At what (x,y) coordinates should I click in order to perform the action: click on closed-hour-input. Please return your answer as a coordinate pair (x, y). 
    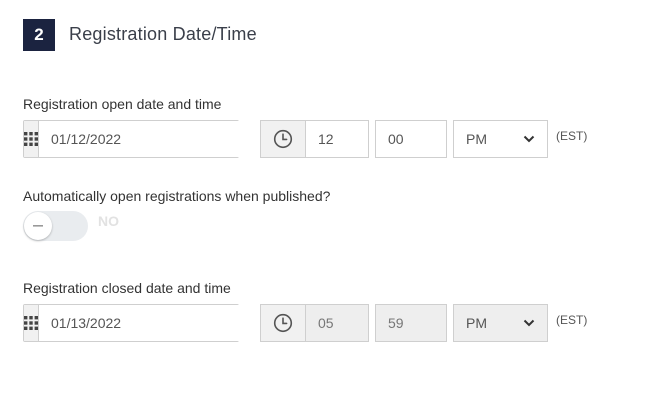
    Looking at the image, I should click on (337, 323).